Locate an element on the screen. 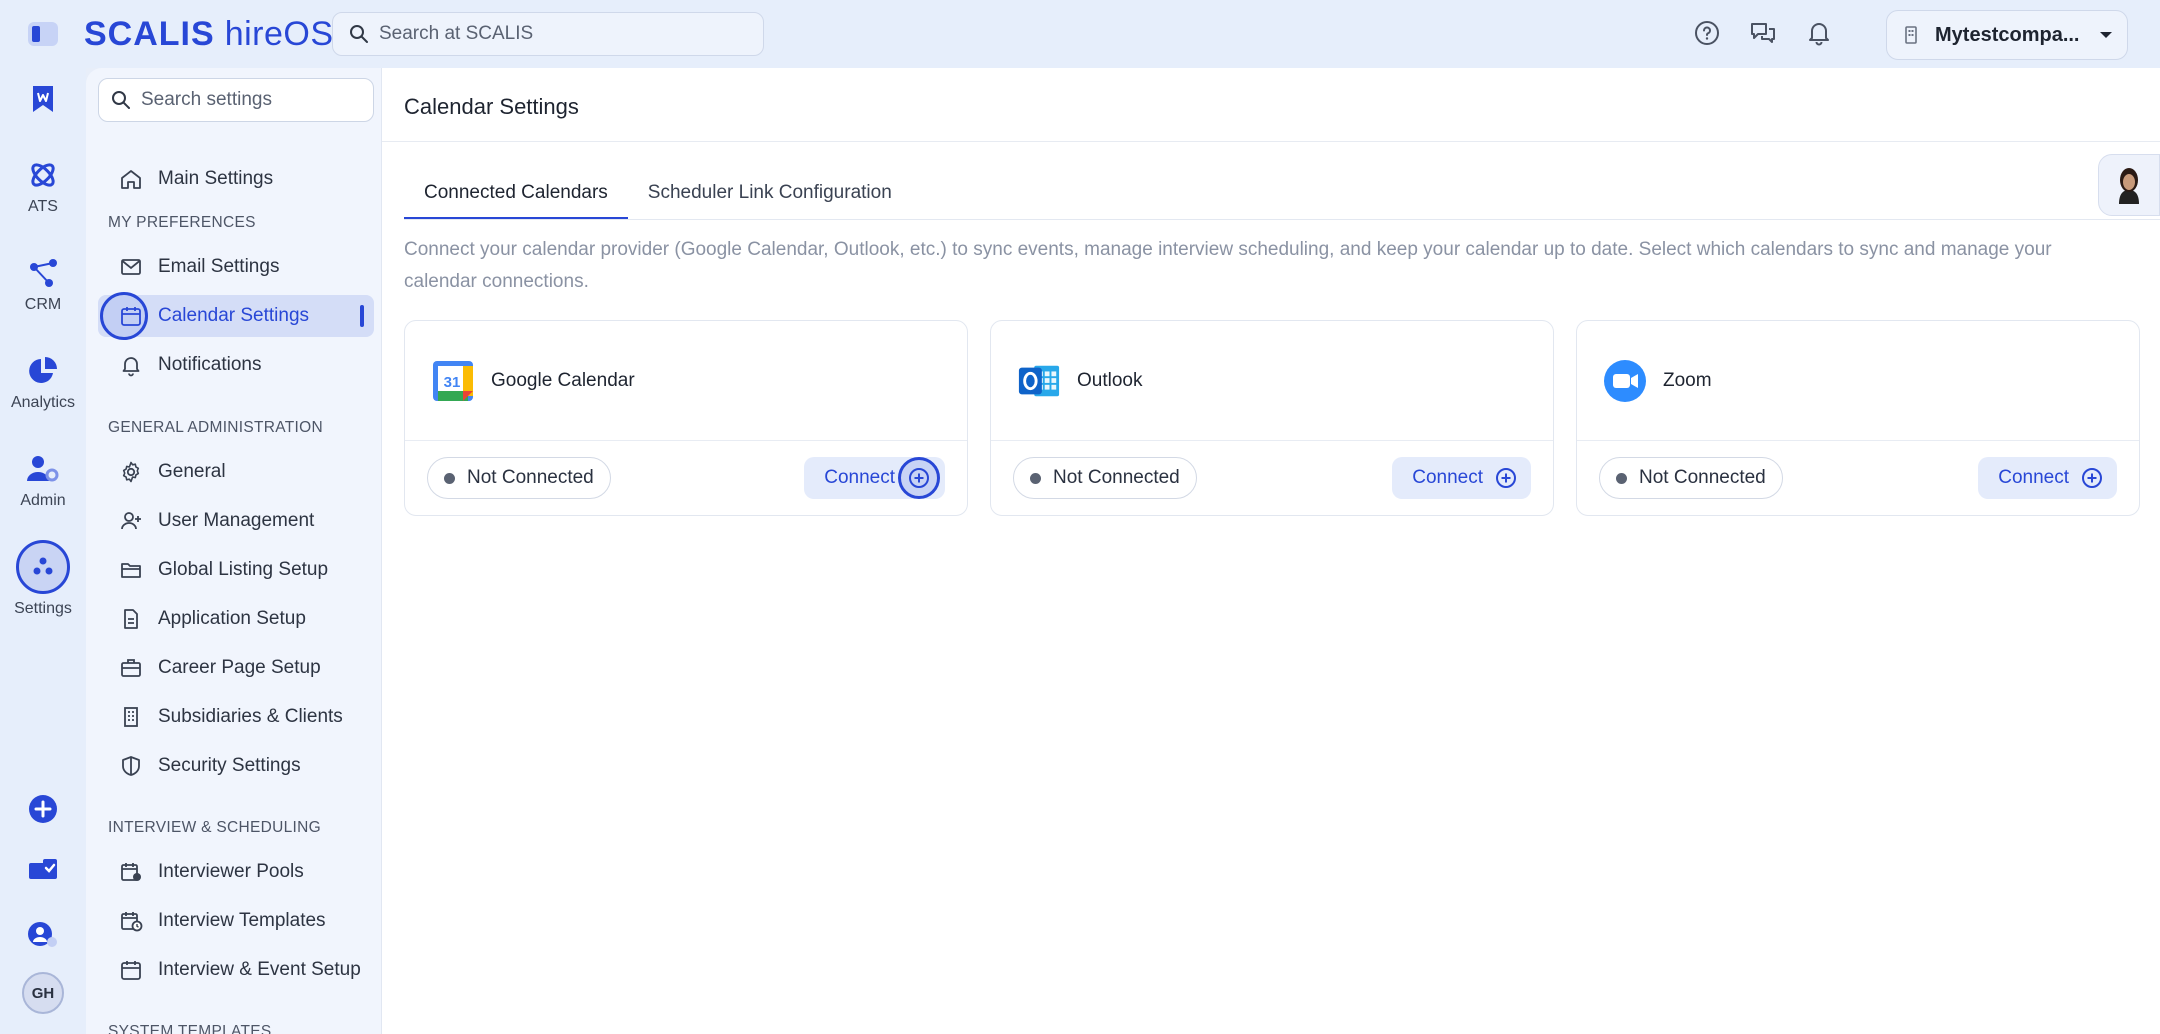 The width and height of the screenshot is (2160, 1034). rail-mail-button is located at coordinates (43, 871).